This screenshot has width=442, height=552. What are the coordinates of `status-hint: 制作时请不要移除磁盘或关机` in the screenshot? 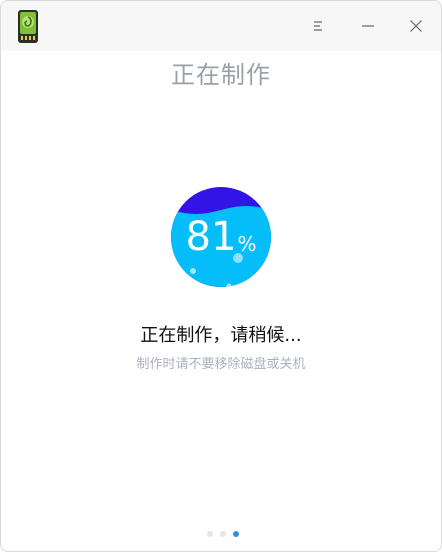 It's located at (221, 364).